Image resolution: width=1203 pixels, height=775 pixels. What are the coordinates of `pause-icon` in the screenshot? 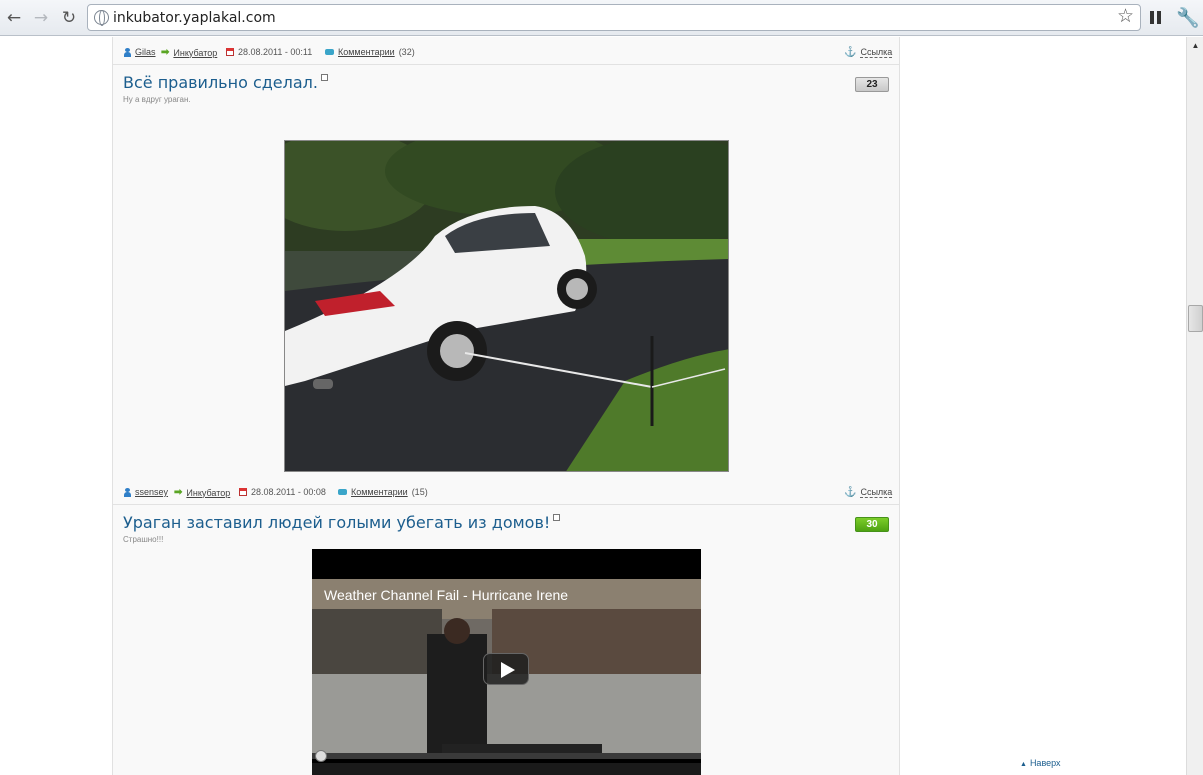 It's located at (1155, 17).